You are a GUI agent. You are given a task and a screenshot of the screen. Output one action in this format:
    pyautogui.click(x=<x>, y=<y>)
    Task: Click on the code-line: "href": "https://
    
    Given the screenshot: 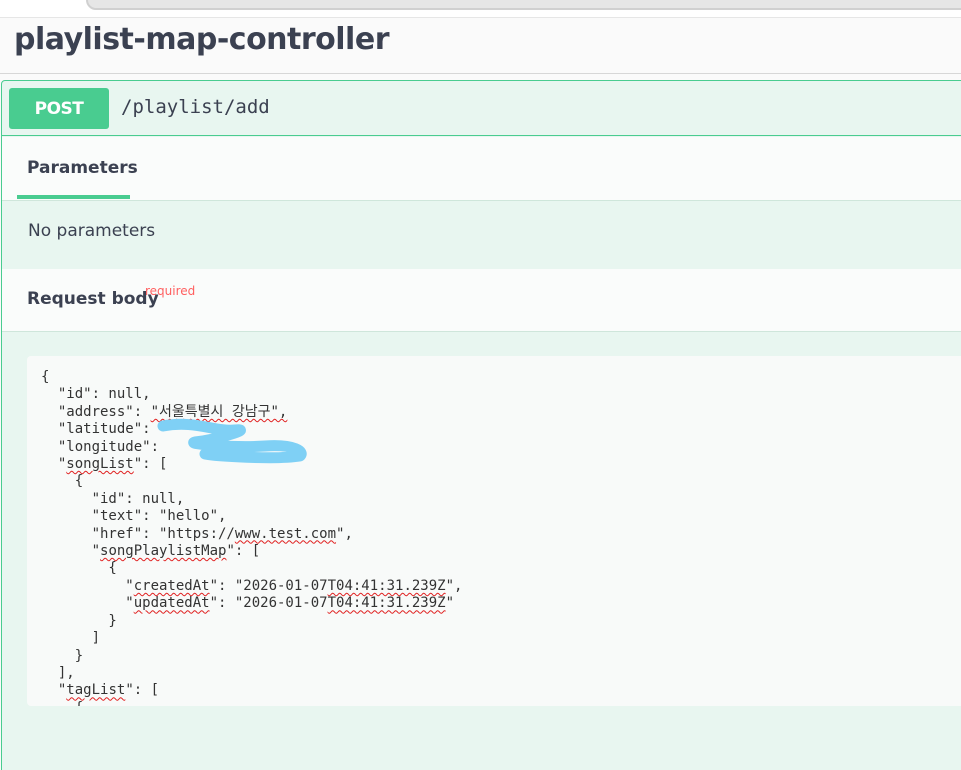 What is the action you would take?
    pyautogui.click(x=138, y=533)
    